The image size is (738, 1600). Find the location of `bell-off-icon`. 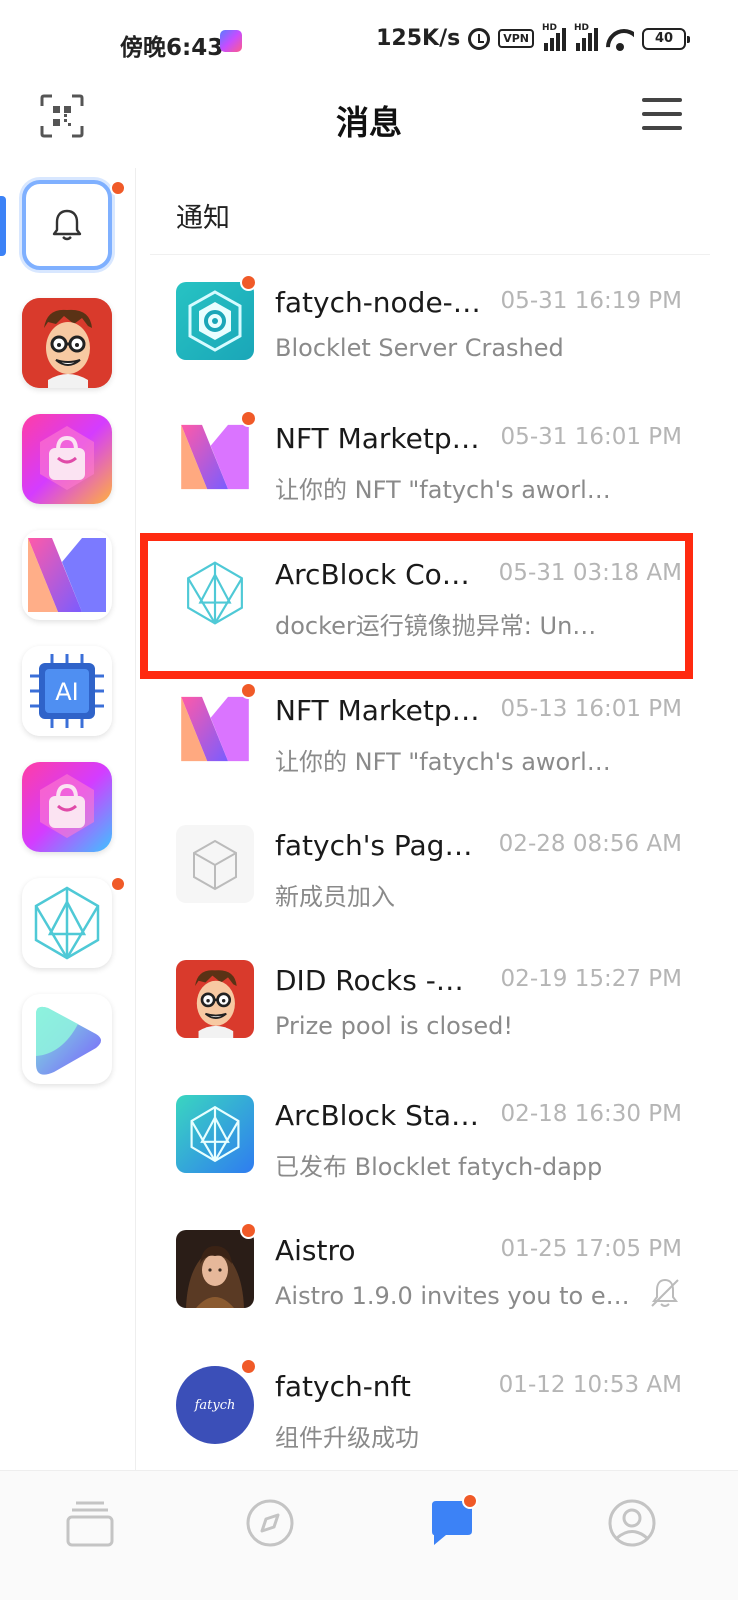

bell-off-icon is located at coordinates (665, 1293).